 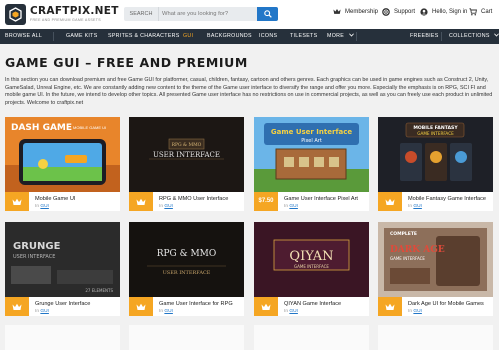 What do you see at coordinates (126, 62) in the screenshot?
I see `page-title: GAME GUI – FREE AND PREMIUM` at bounding box center [126, 62].